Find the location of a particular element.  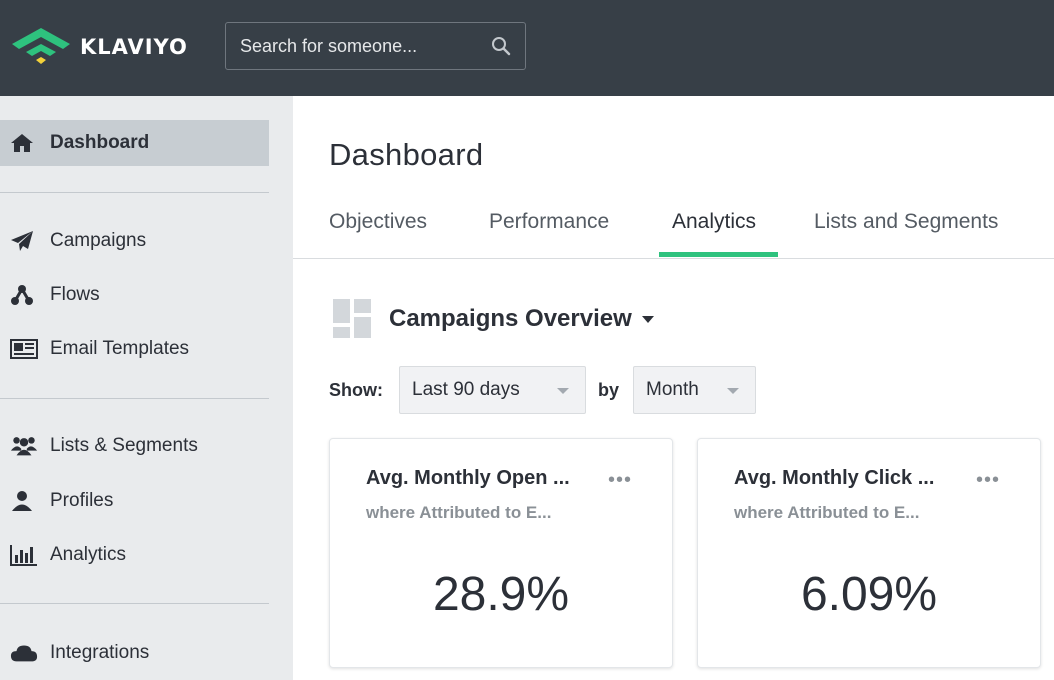

search-icon is located at coordinates (501, 46).